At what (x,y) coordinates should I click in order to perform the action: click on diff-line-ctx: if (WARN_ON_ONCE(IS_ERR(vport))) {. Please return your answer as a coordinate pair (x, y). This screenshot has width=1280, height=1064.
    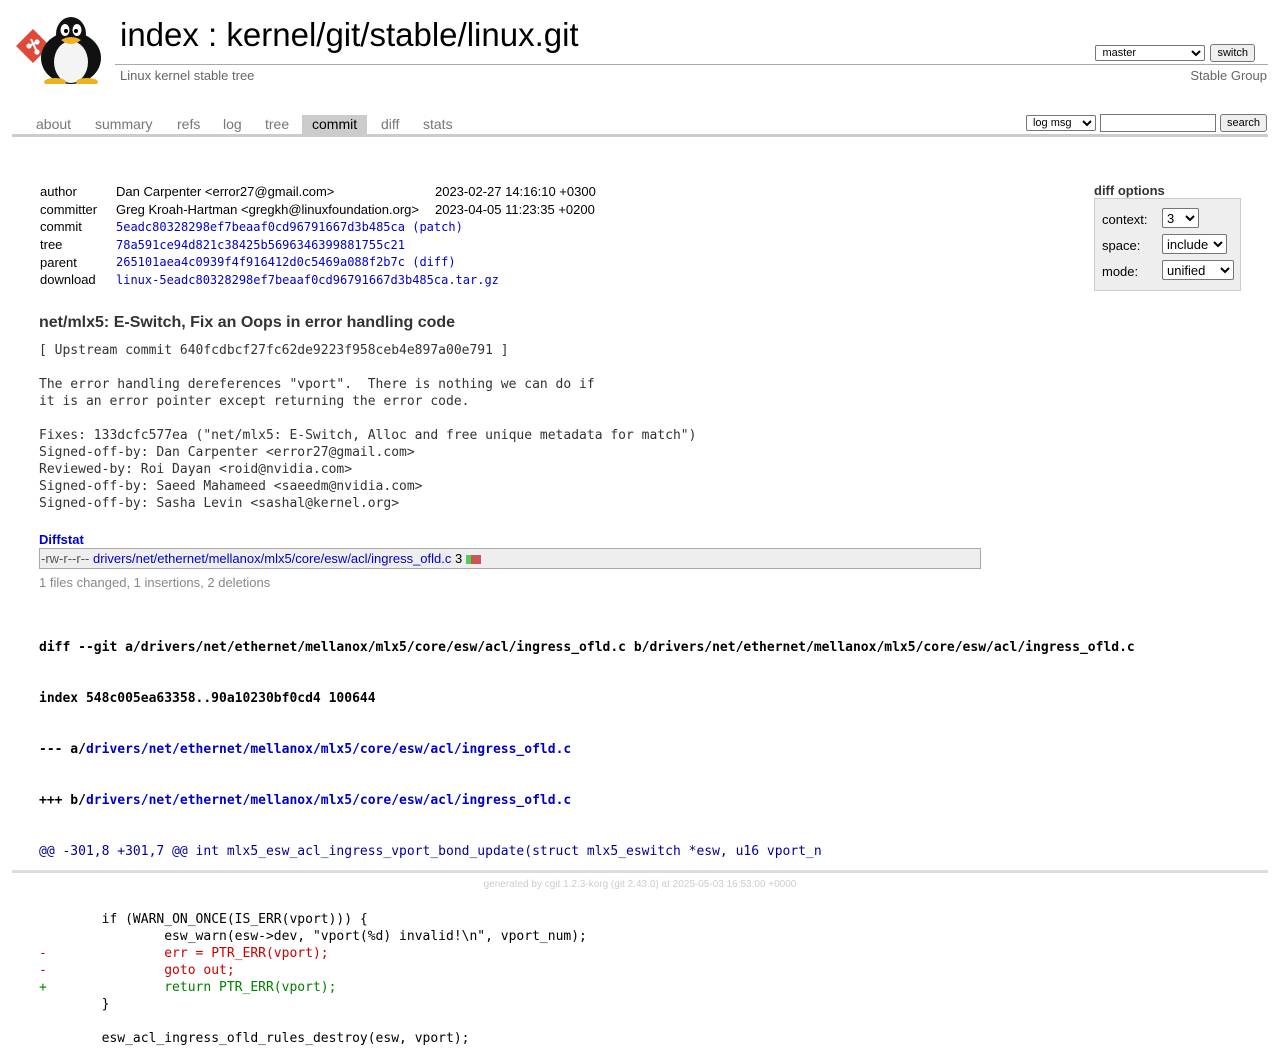
    Looking at the image, I should click on (203, 919).